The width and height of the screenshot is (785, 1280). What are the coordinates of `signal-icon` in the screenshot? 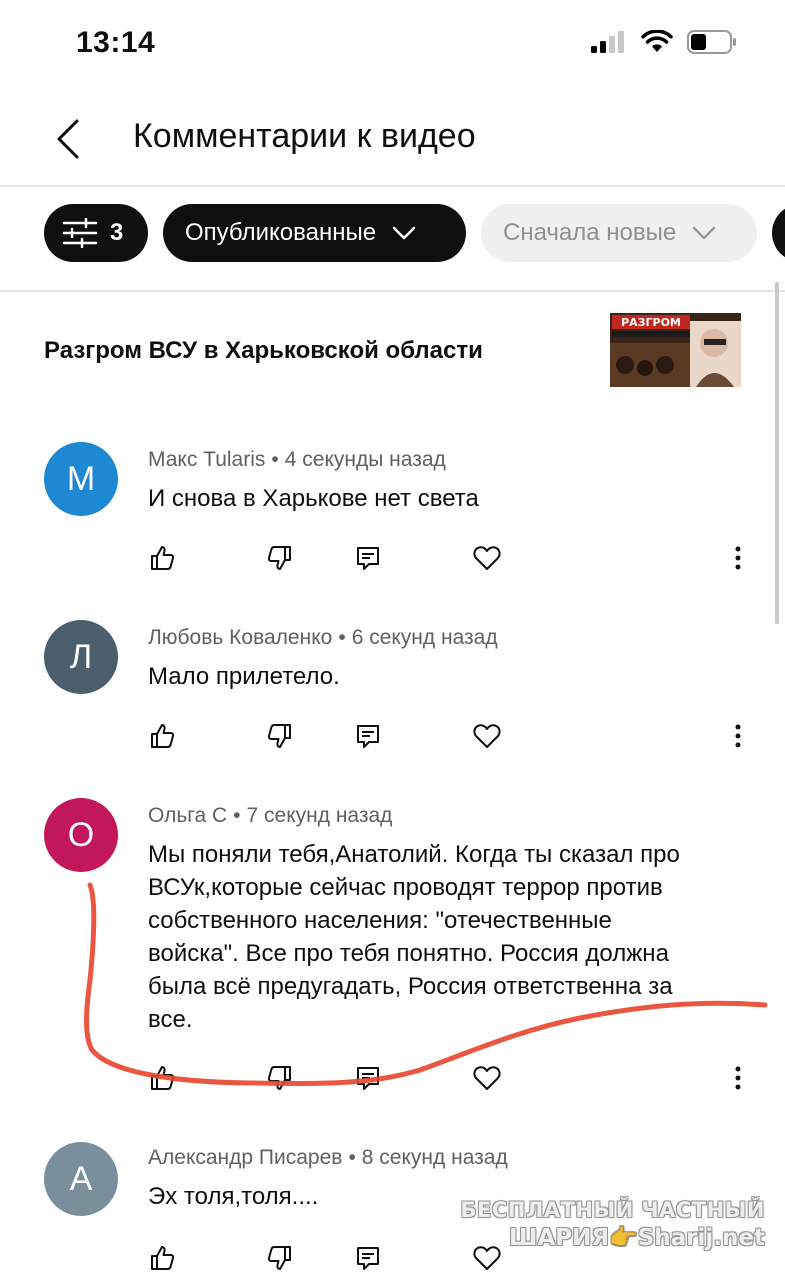 It's located at (607, 42).